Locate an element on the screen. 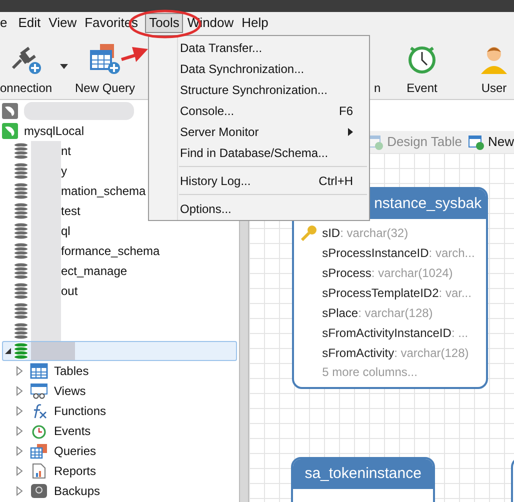 The width and height of the screenshot is (514, 502). menu-entry: Console... F6 is located at coordinates (259, 110).